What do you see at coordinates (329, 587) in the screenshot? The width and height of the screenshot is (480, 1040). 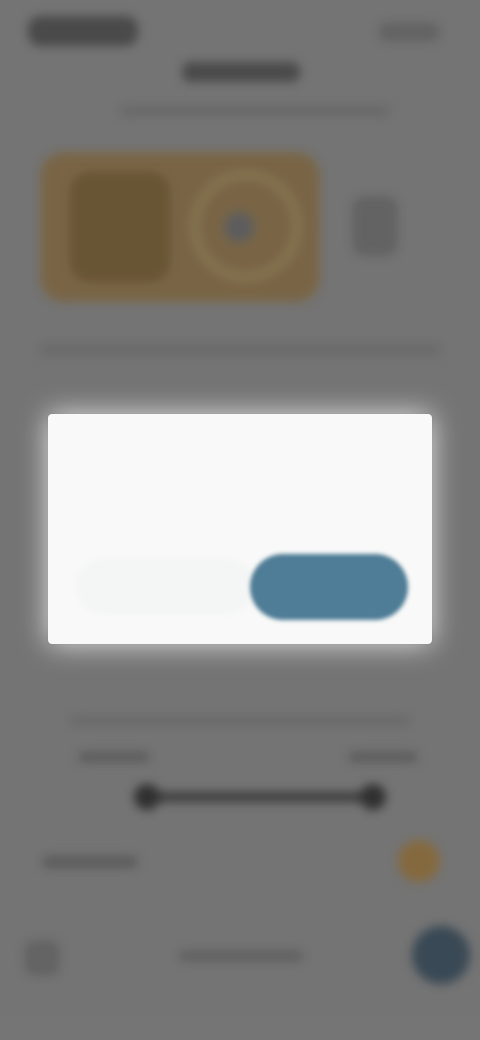 I see `confirm-button` at bounding box center [329, 587].